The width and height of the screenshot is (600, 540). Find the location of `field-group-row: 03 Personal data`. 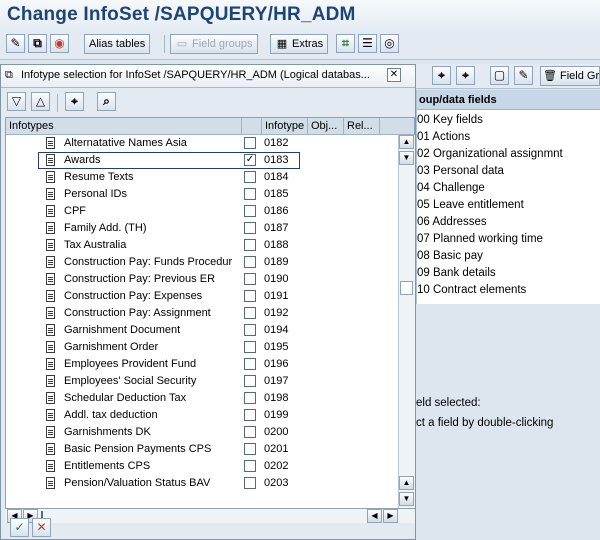

field-group-row: 03 Personal data is located at coordinates (460, 171).